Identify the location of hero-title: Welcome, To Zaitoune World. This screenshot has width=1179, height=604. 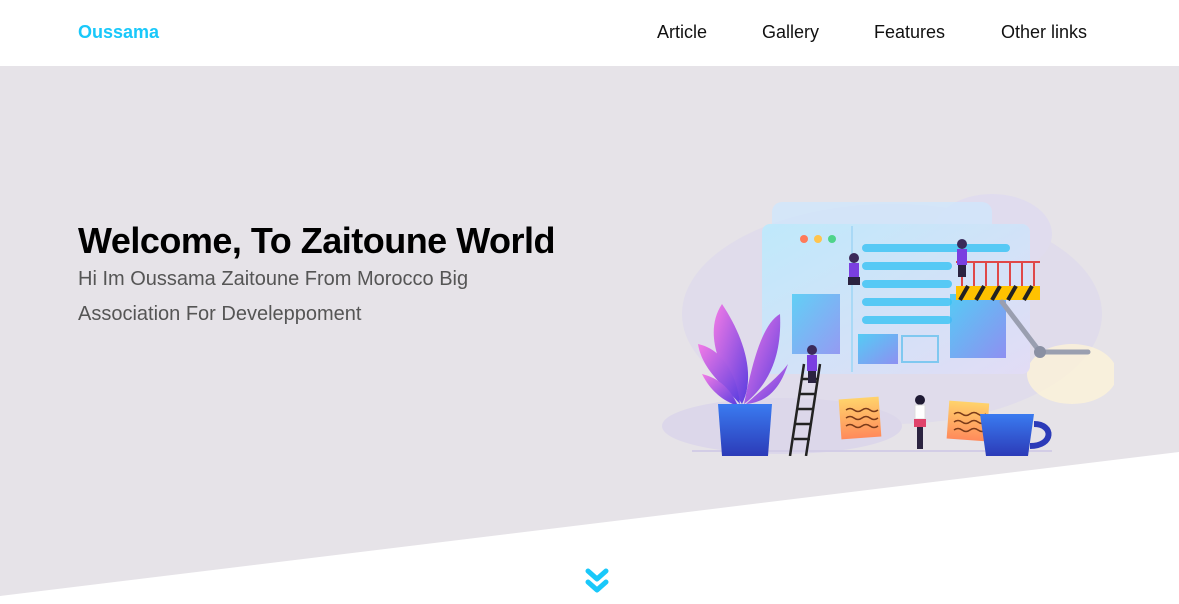
(317, 240).